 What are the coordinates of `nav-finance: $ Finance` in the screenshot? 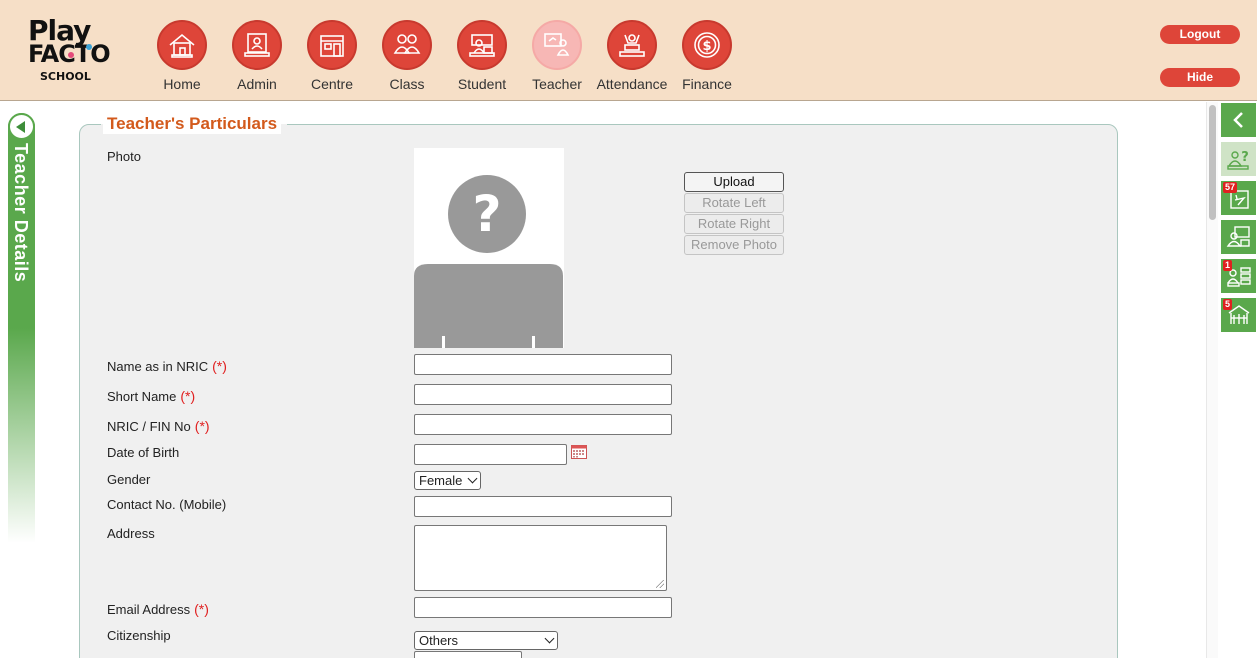 It's located at (707, 56).